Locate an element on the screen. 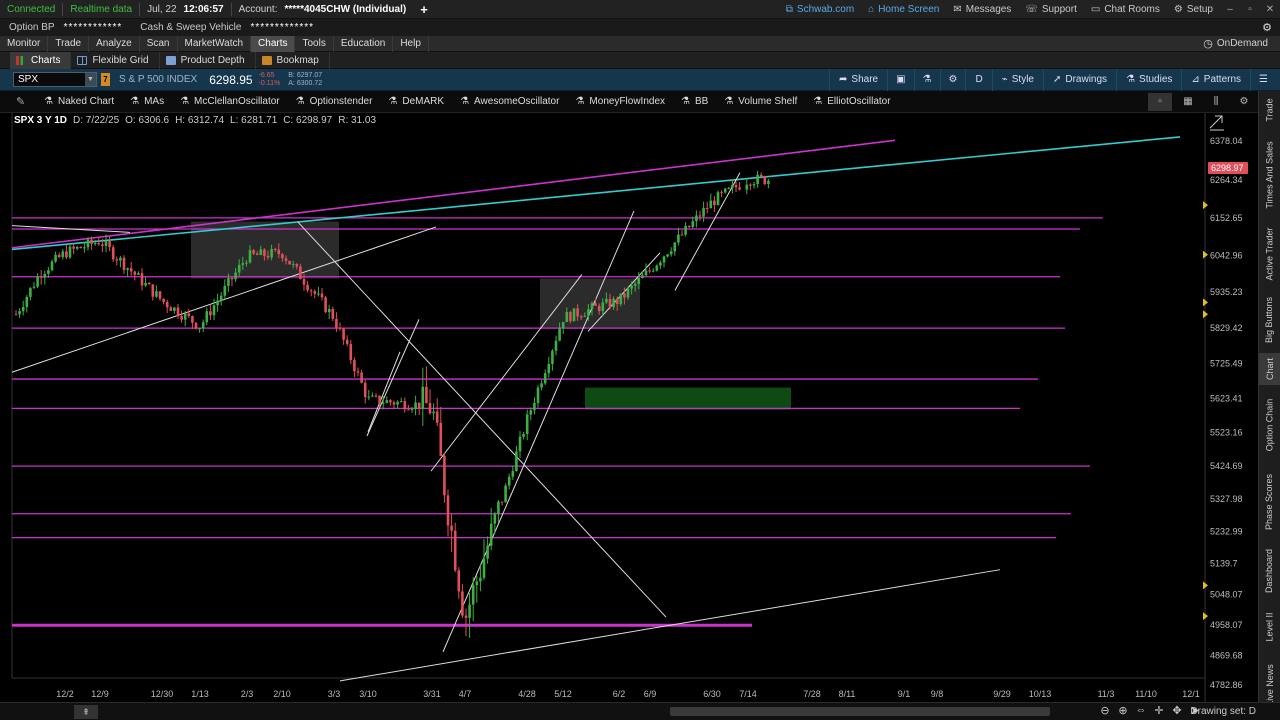 The height and width of the screenshot is (720, 1280). studies-button: ⚗ Studies is located at coordinates (1148, 79).